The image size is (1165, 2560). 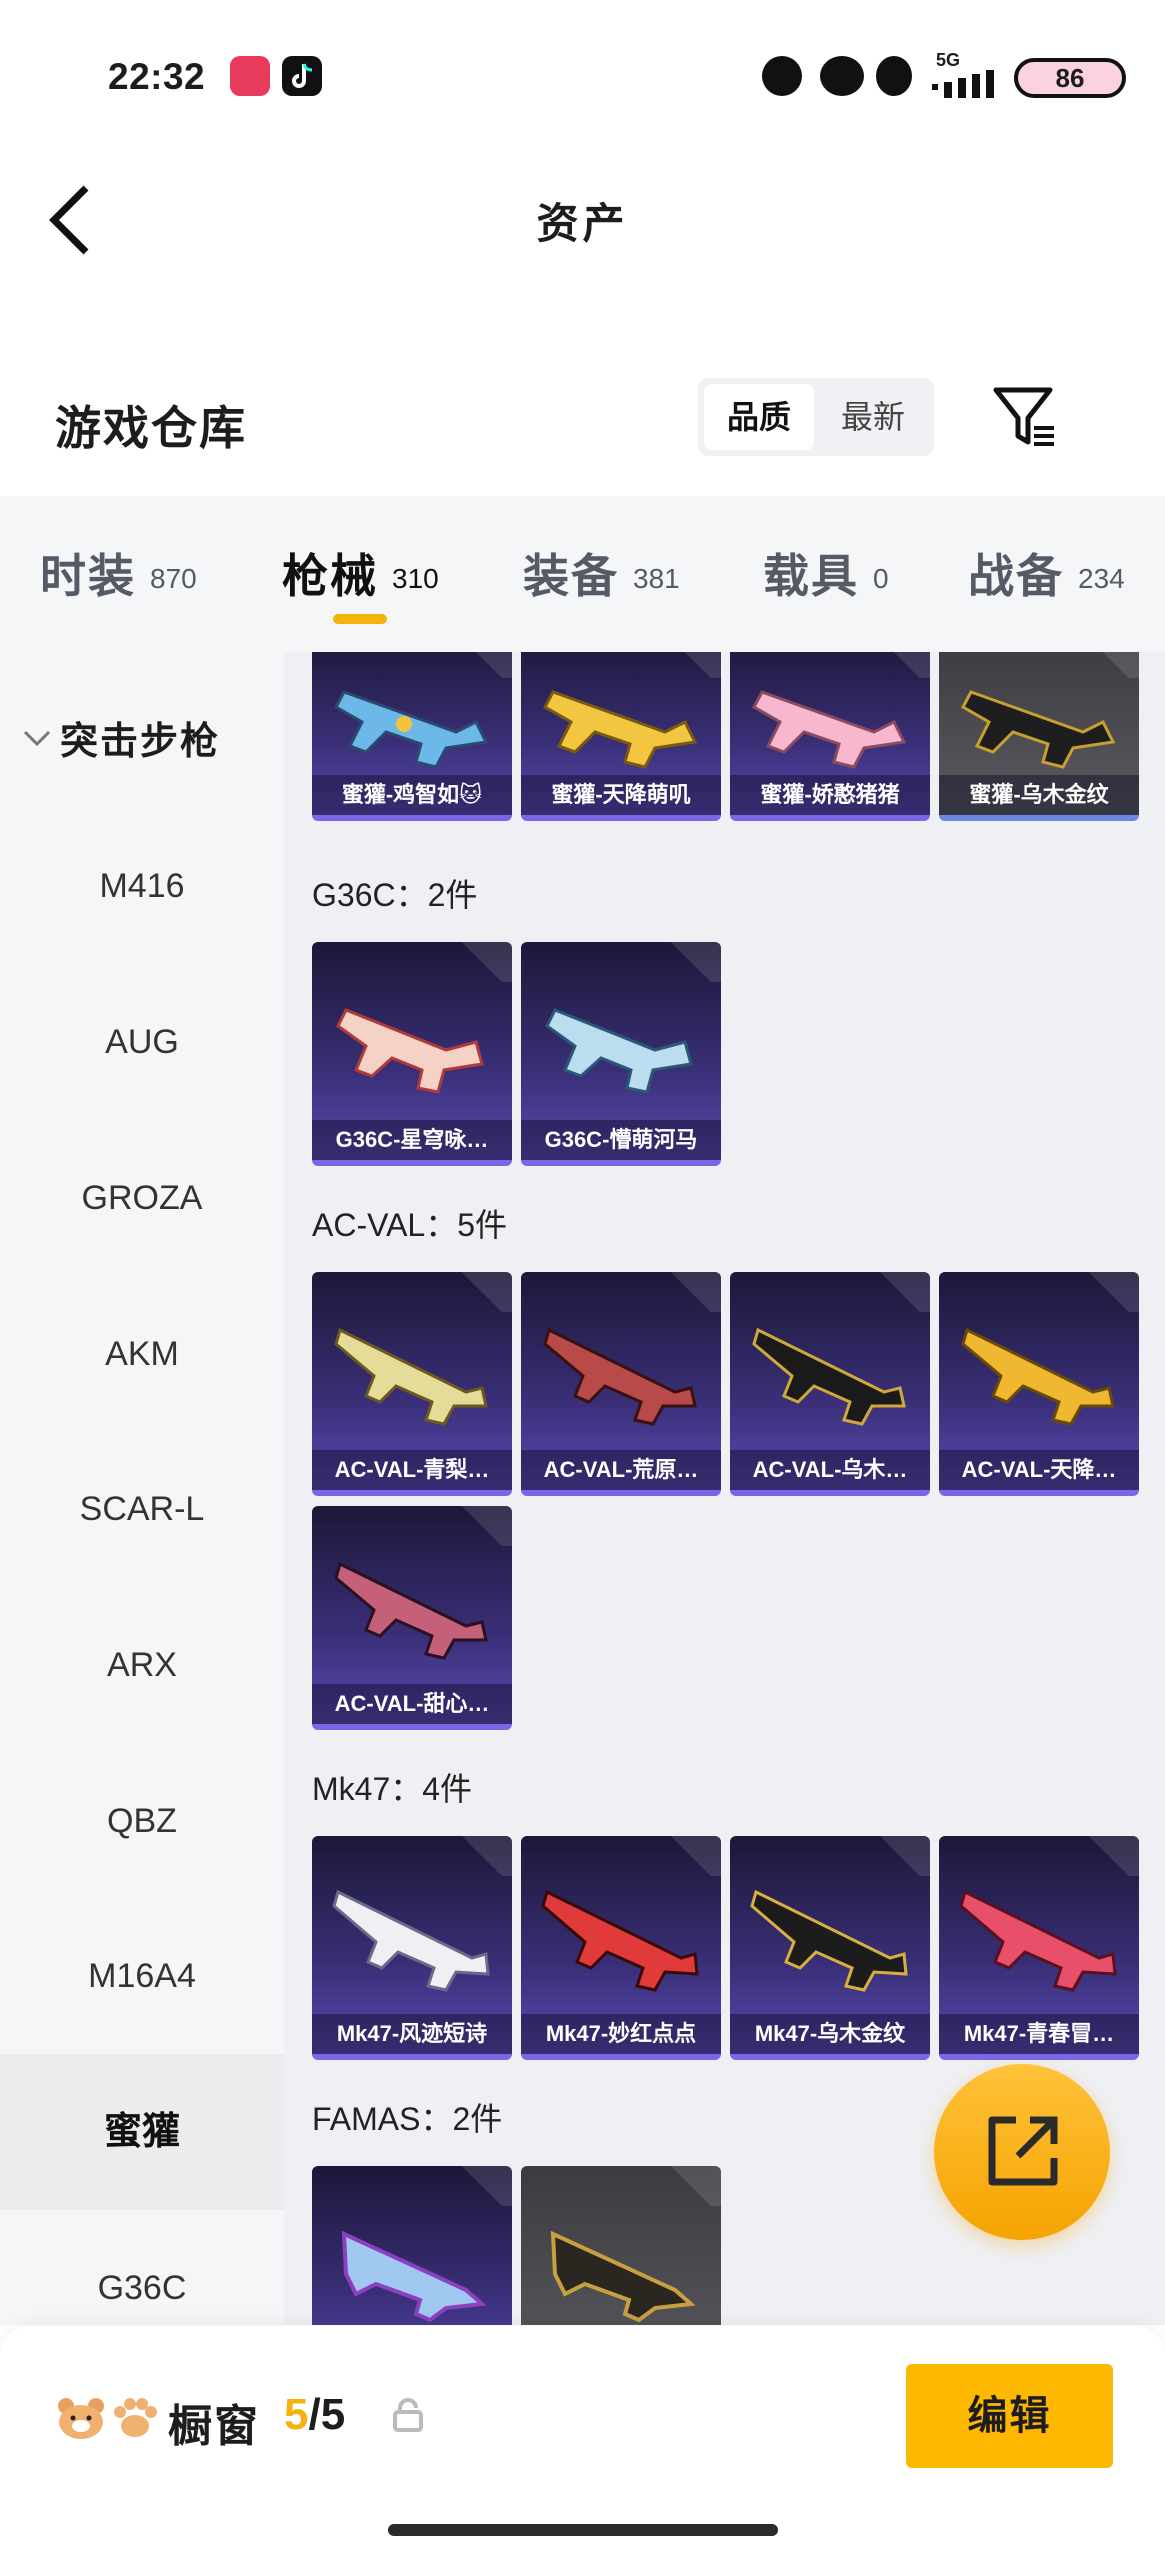 I want to click on tab-equipment: 装备 381, so click(x=601, y=573).